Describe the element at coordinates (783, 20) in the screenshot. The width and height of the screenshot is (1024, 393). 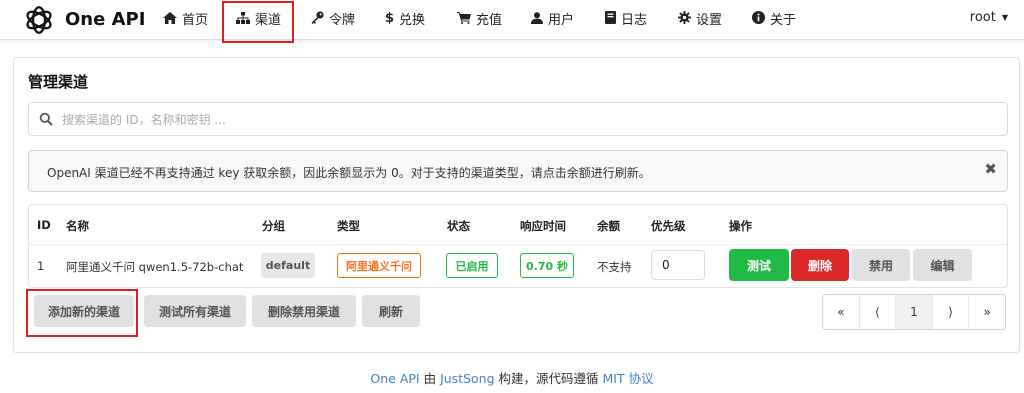
I see `nav-about-label: 关于` at that location.